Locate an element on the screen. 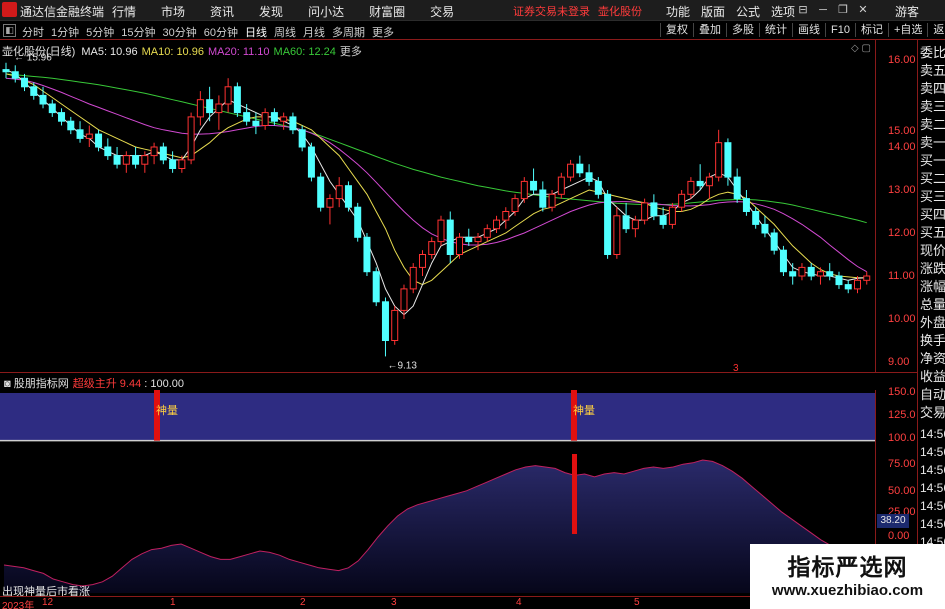  watermark-title: 指标严选网 is located at coordinates (847, 567).